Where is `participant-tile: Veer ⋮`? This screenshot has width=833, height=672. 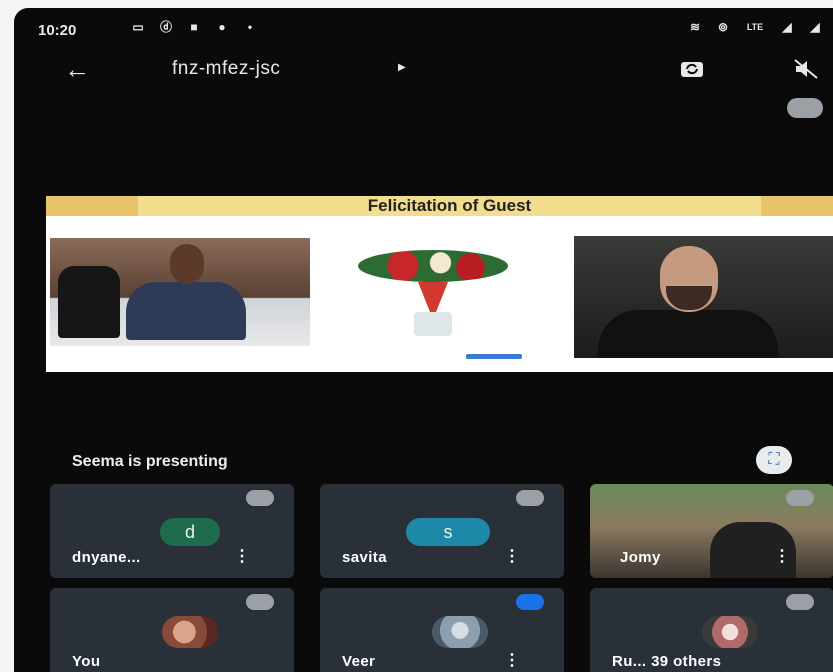 participant-tile: Veer ⋮ is located at coordinates (442, 630).